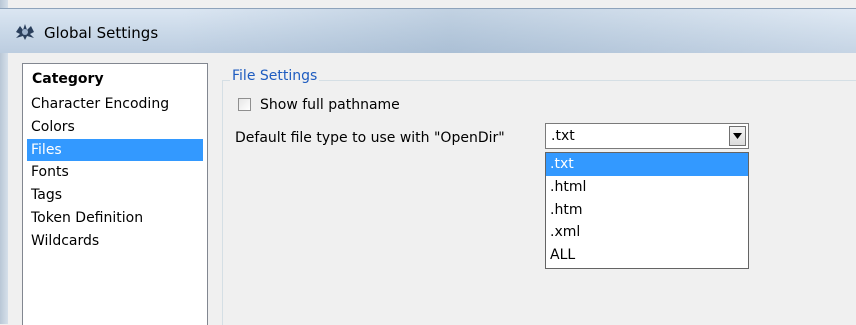  What do you see at coordinates (68, 79) in the screenshot?
I see `category-header: Category` at bounding box center [68, 79].